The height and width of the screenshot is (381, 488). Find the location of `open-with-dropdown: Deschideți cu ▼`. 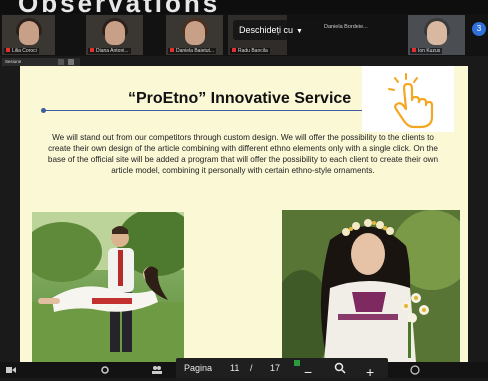

open-with-dropdown: Deschideți cu ▼ is located at coordinates (277, 30).